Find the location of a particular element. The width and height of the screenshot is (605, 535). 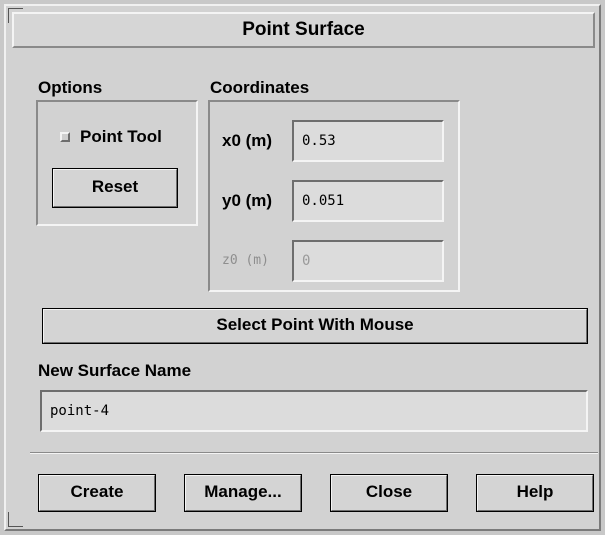

x0-label: x0 (m) is located at coordinates (247, 140).